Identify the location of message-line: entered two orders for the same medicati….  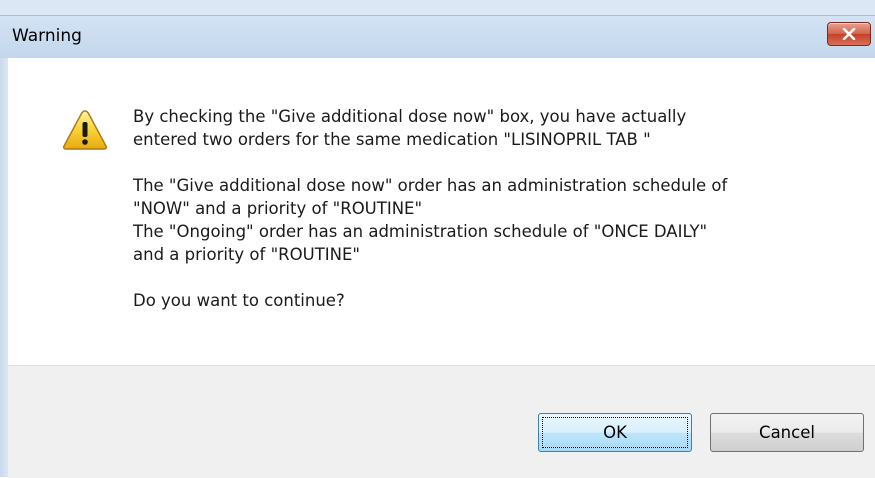
(392, 139).